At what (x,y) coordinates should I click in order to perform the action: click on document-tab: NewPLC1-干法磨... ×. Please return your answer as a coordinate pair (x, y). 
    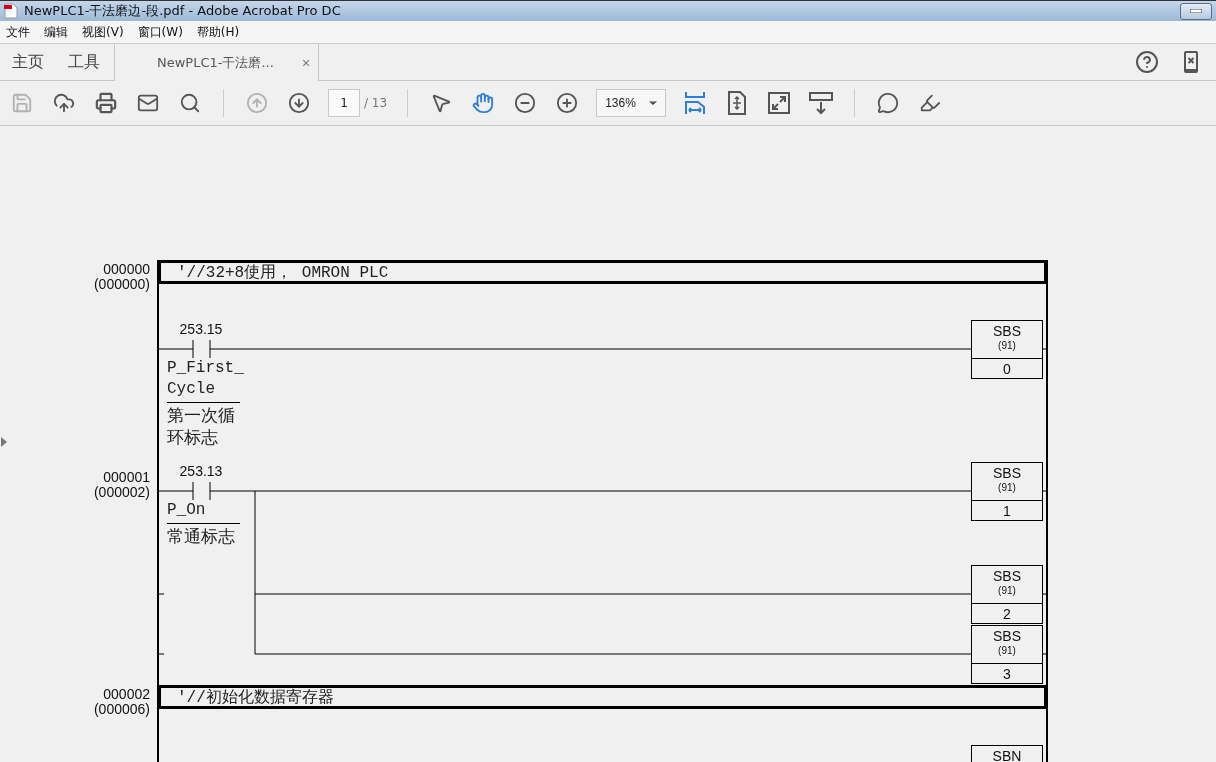
    Looking at the image, I should click on (217, 62).